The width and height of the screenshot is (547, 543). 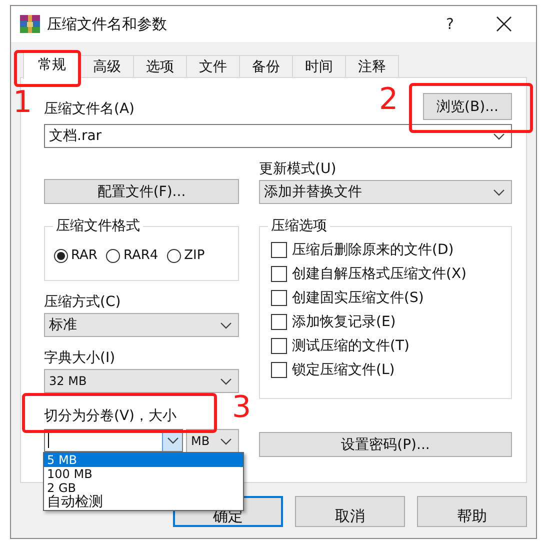 I want to click on checkbox-option: 压缩后删除原来的文件(D), so click(x=385, y=250).